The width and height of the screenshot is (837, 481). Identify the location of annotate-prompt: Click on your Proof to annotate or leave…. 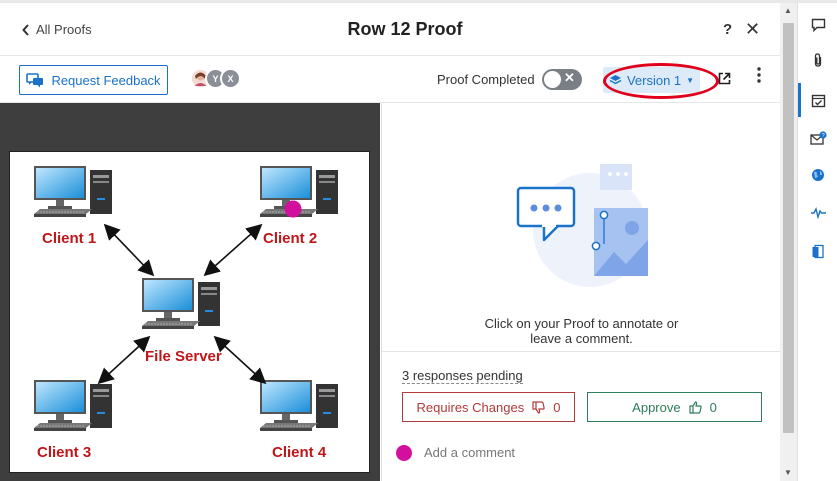
(581, 331).